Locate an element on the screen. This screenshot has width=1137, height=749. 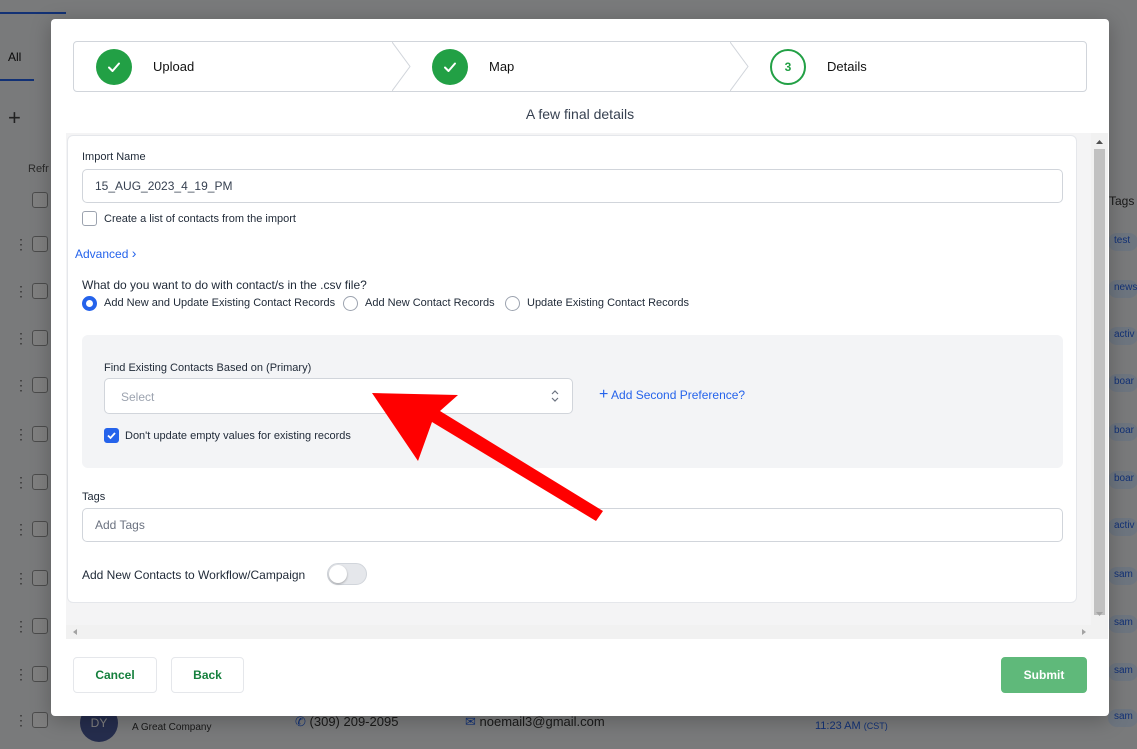
vertical-scrollbar-thumb is located at coordinates (1099, 382).